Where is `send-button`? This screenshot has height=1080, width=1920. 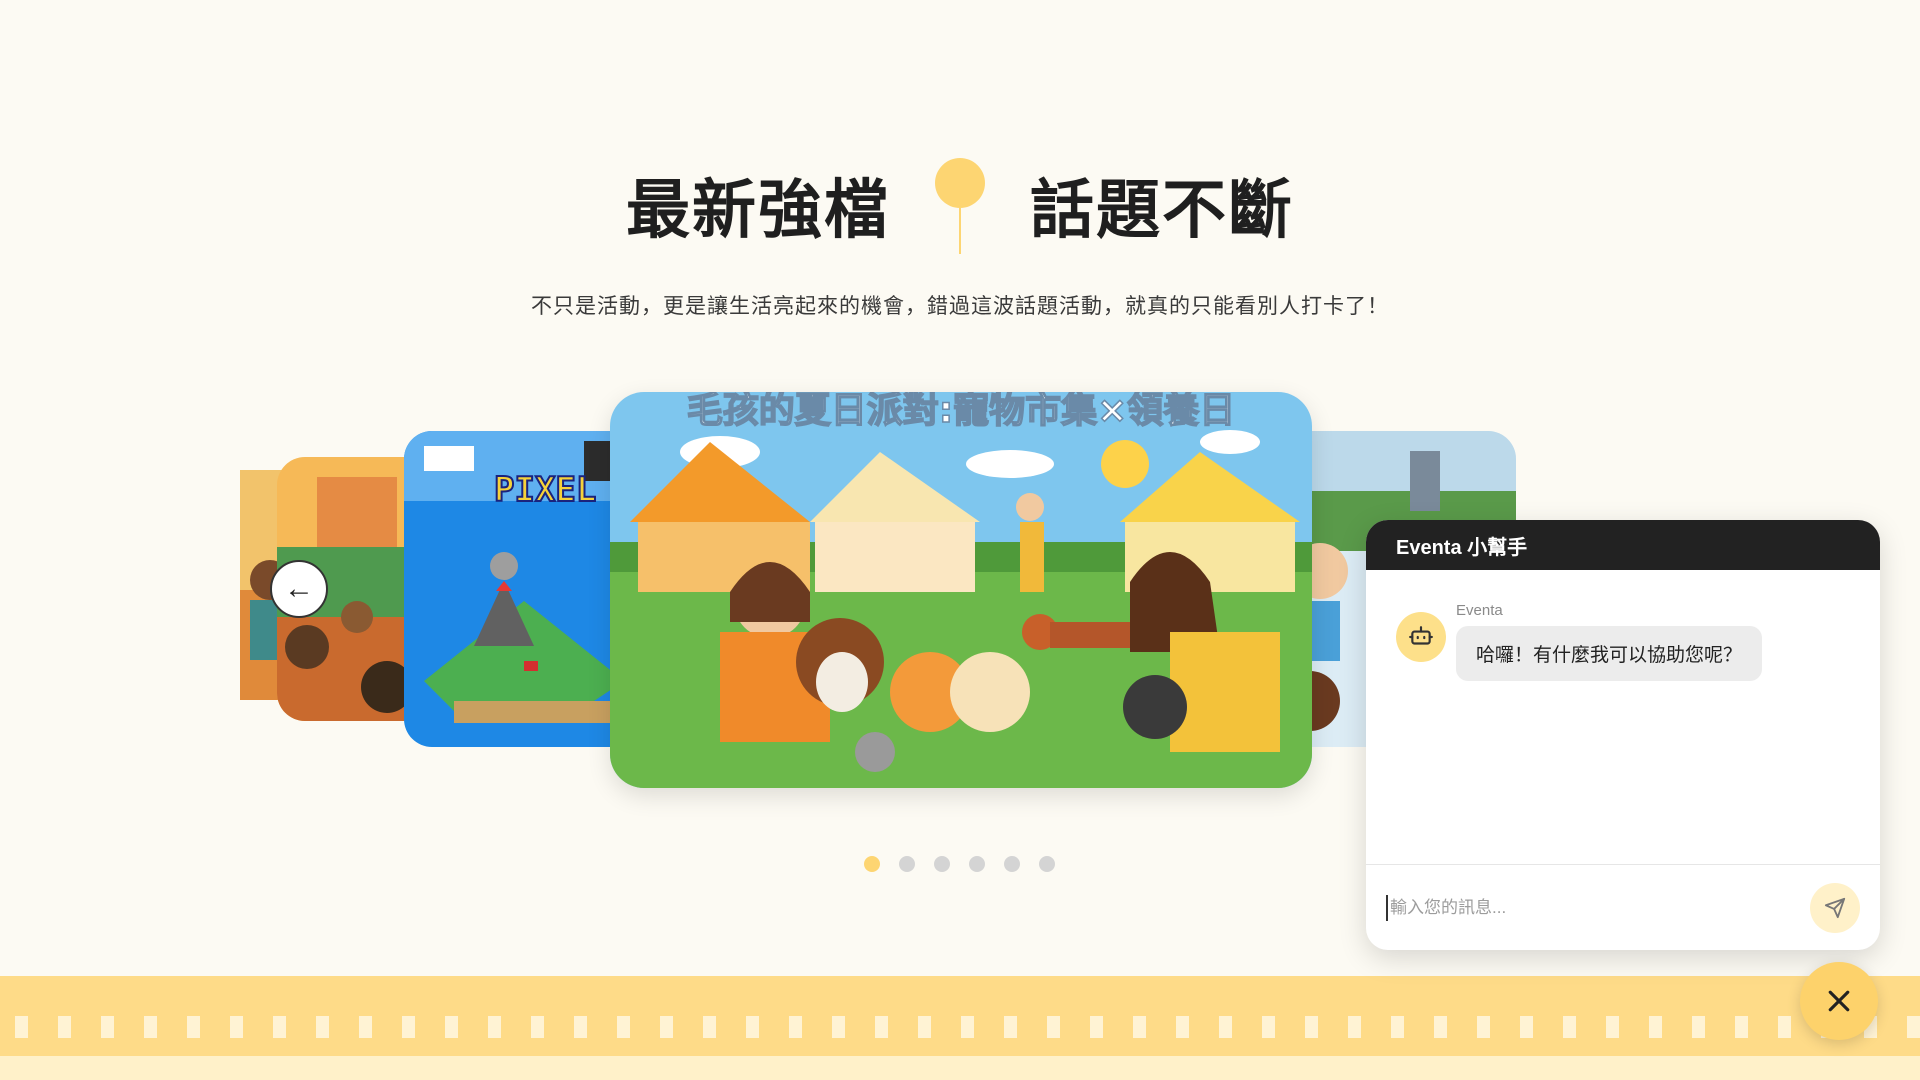
send-button is located at coordinates (1835, 907).